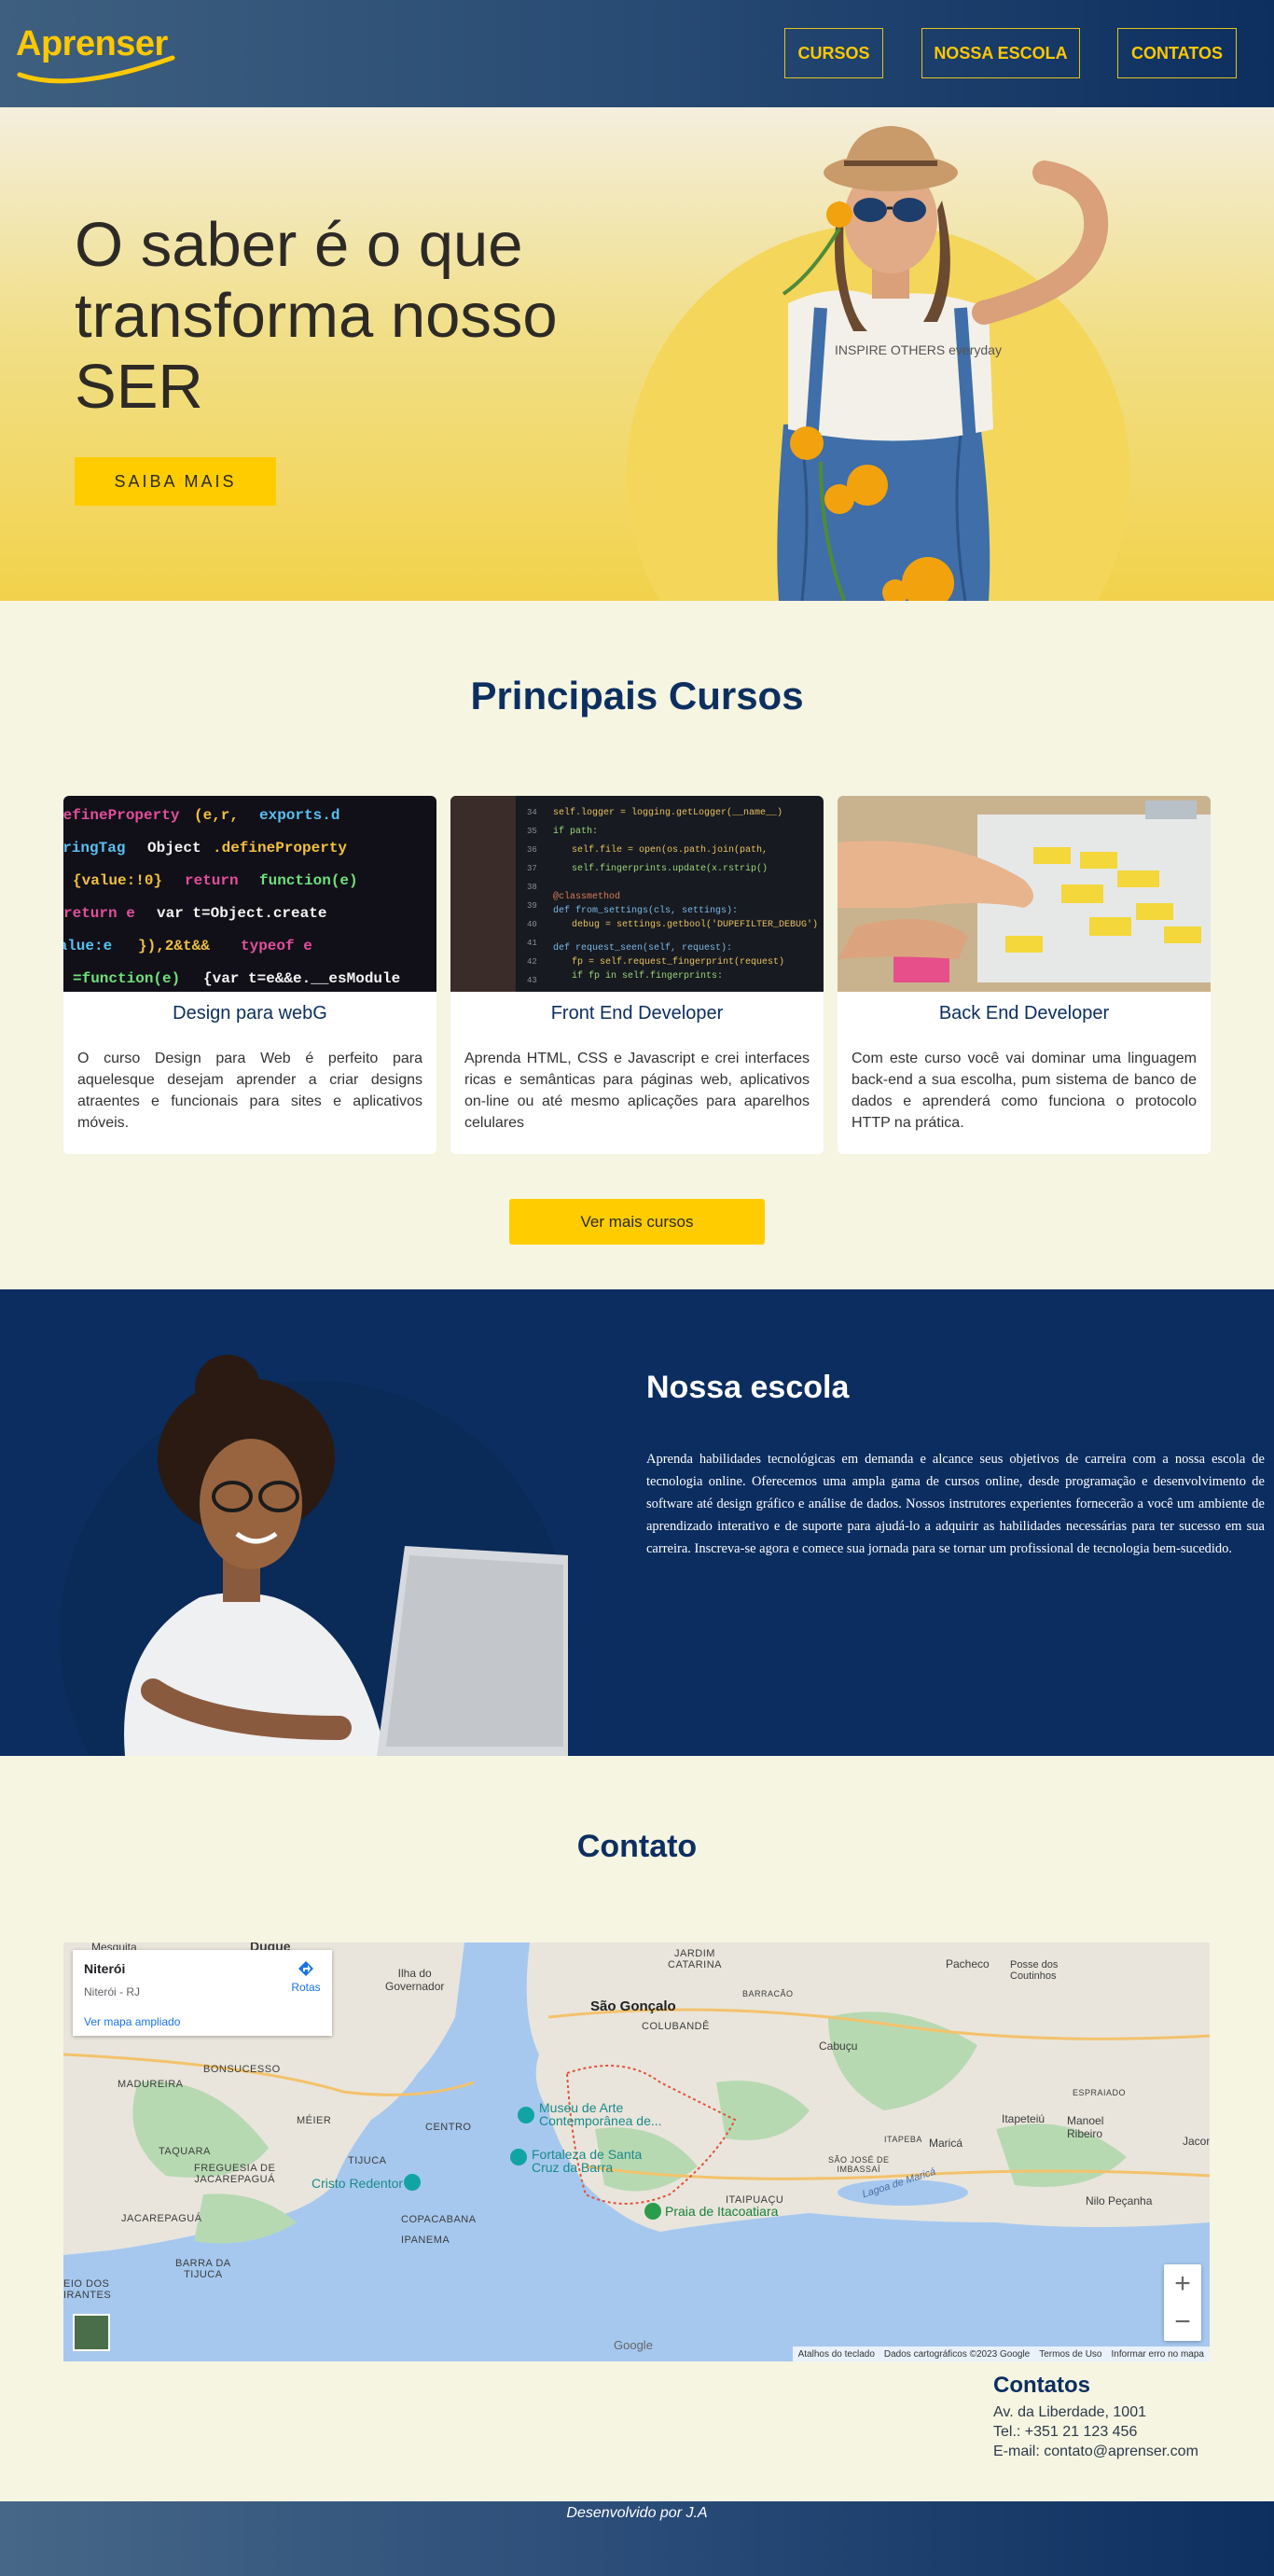 Image resolution: width=1274 pixels, height=2576 pixels. Describe the element at coordinates (532, 850) in the screenshot. I see `svg-text: 36` at that location.